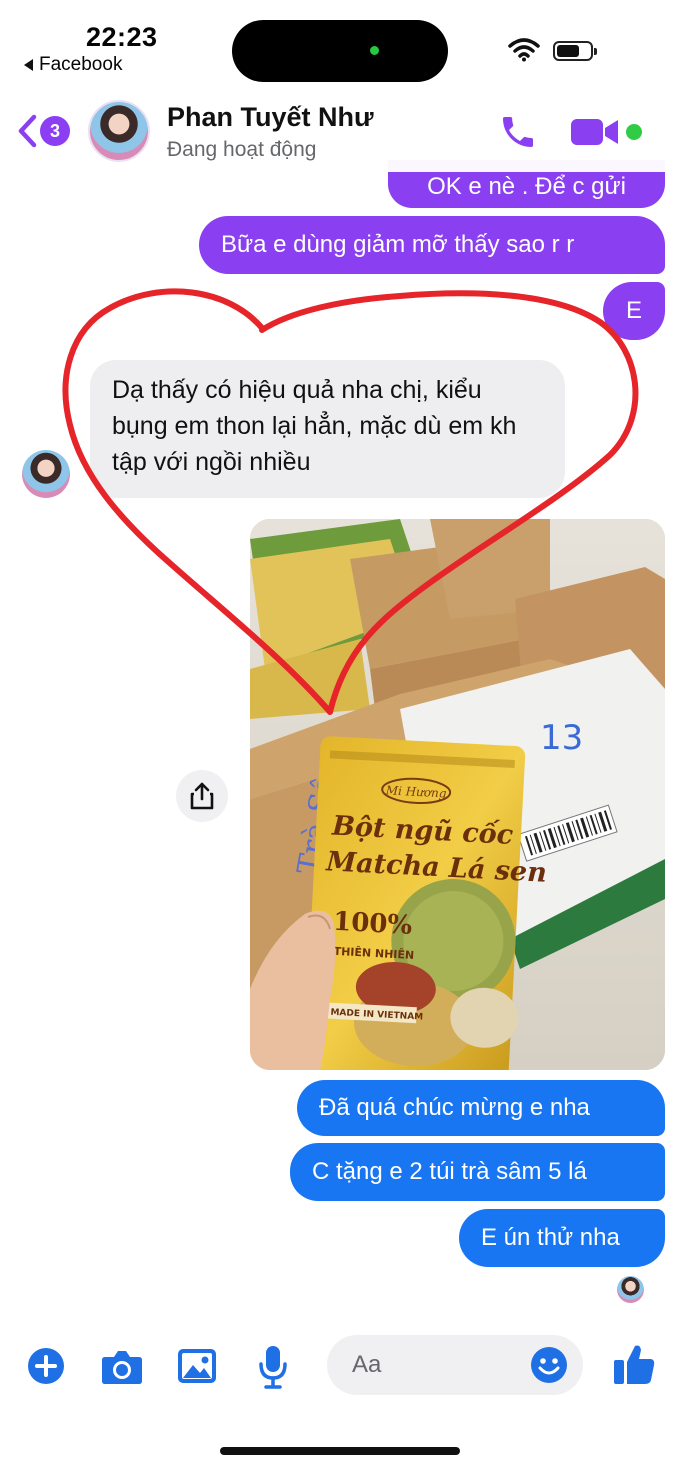 This screenshot has height=1469, width=680. What do you see at coordinates (340, 51) in the screenshot?
I see `dynamic-island` at bounding box center [340, 51].